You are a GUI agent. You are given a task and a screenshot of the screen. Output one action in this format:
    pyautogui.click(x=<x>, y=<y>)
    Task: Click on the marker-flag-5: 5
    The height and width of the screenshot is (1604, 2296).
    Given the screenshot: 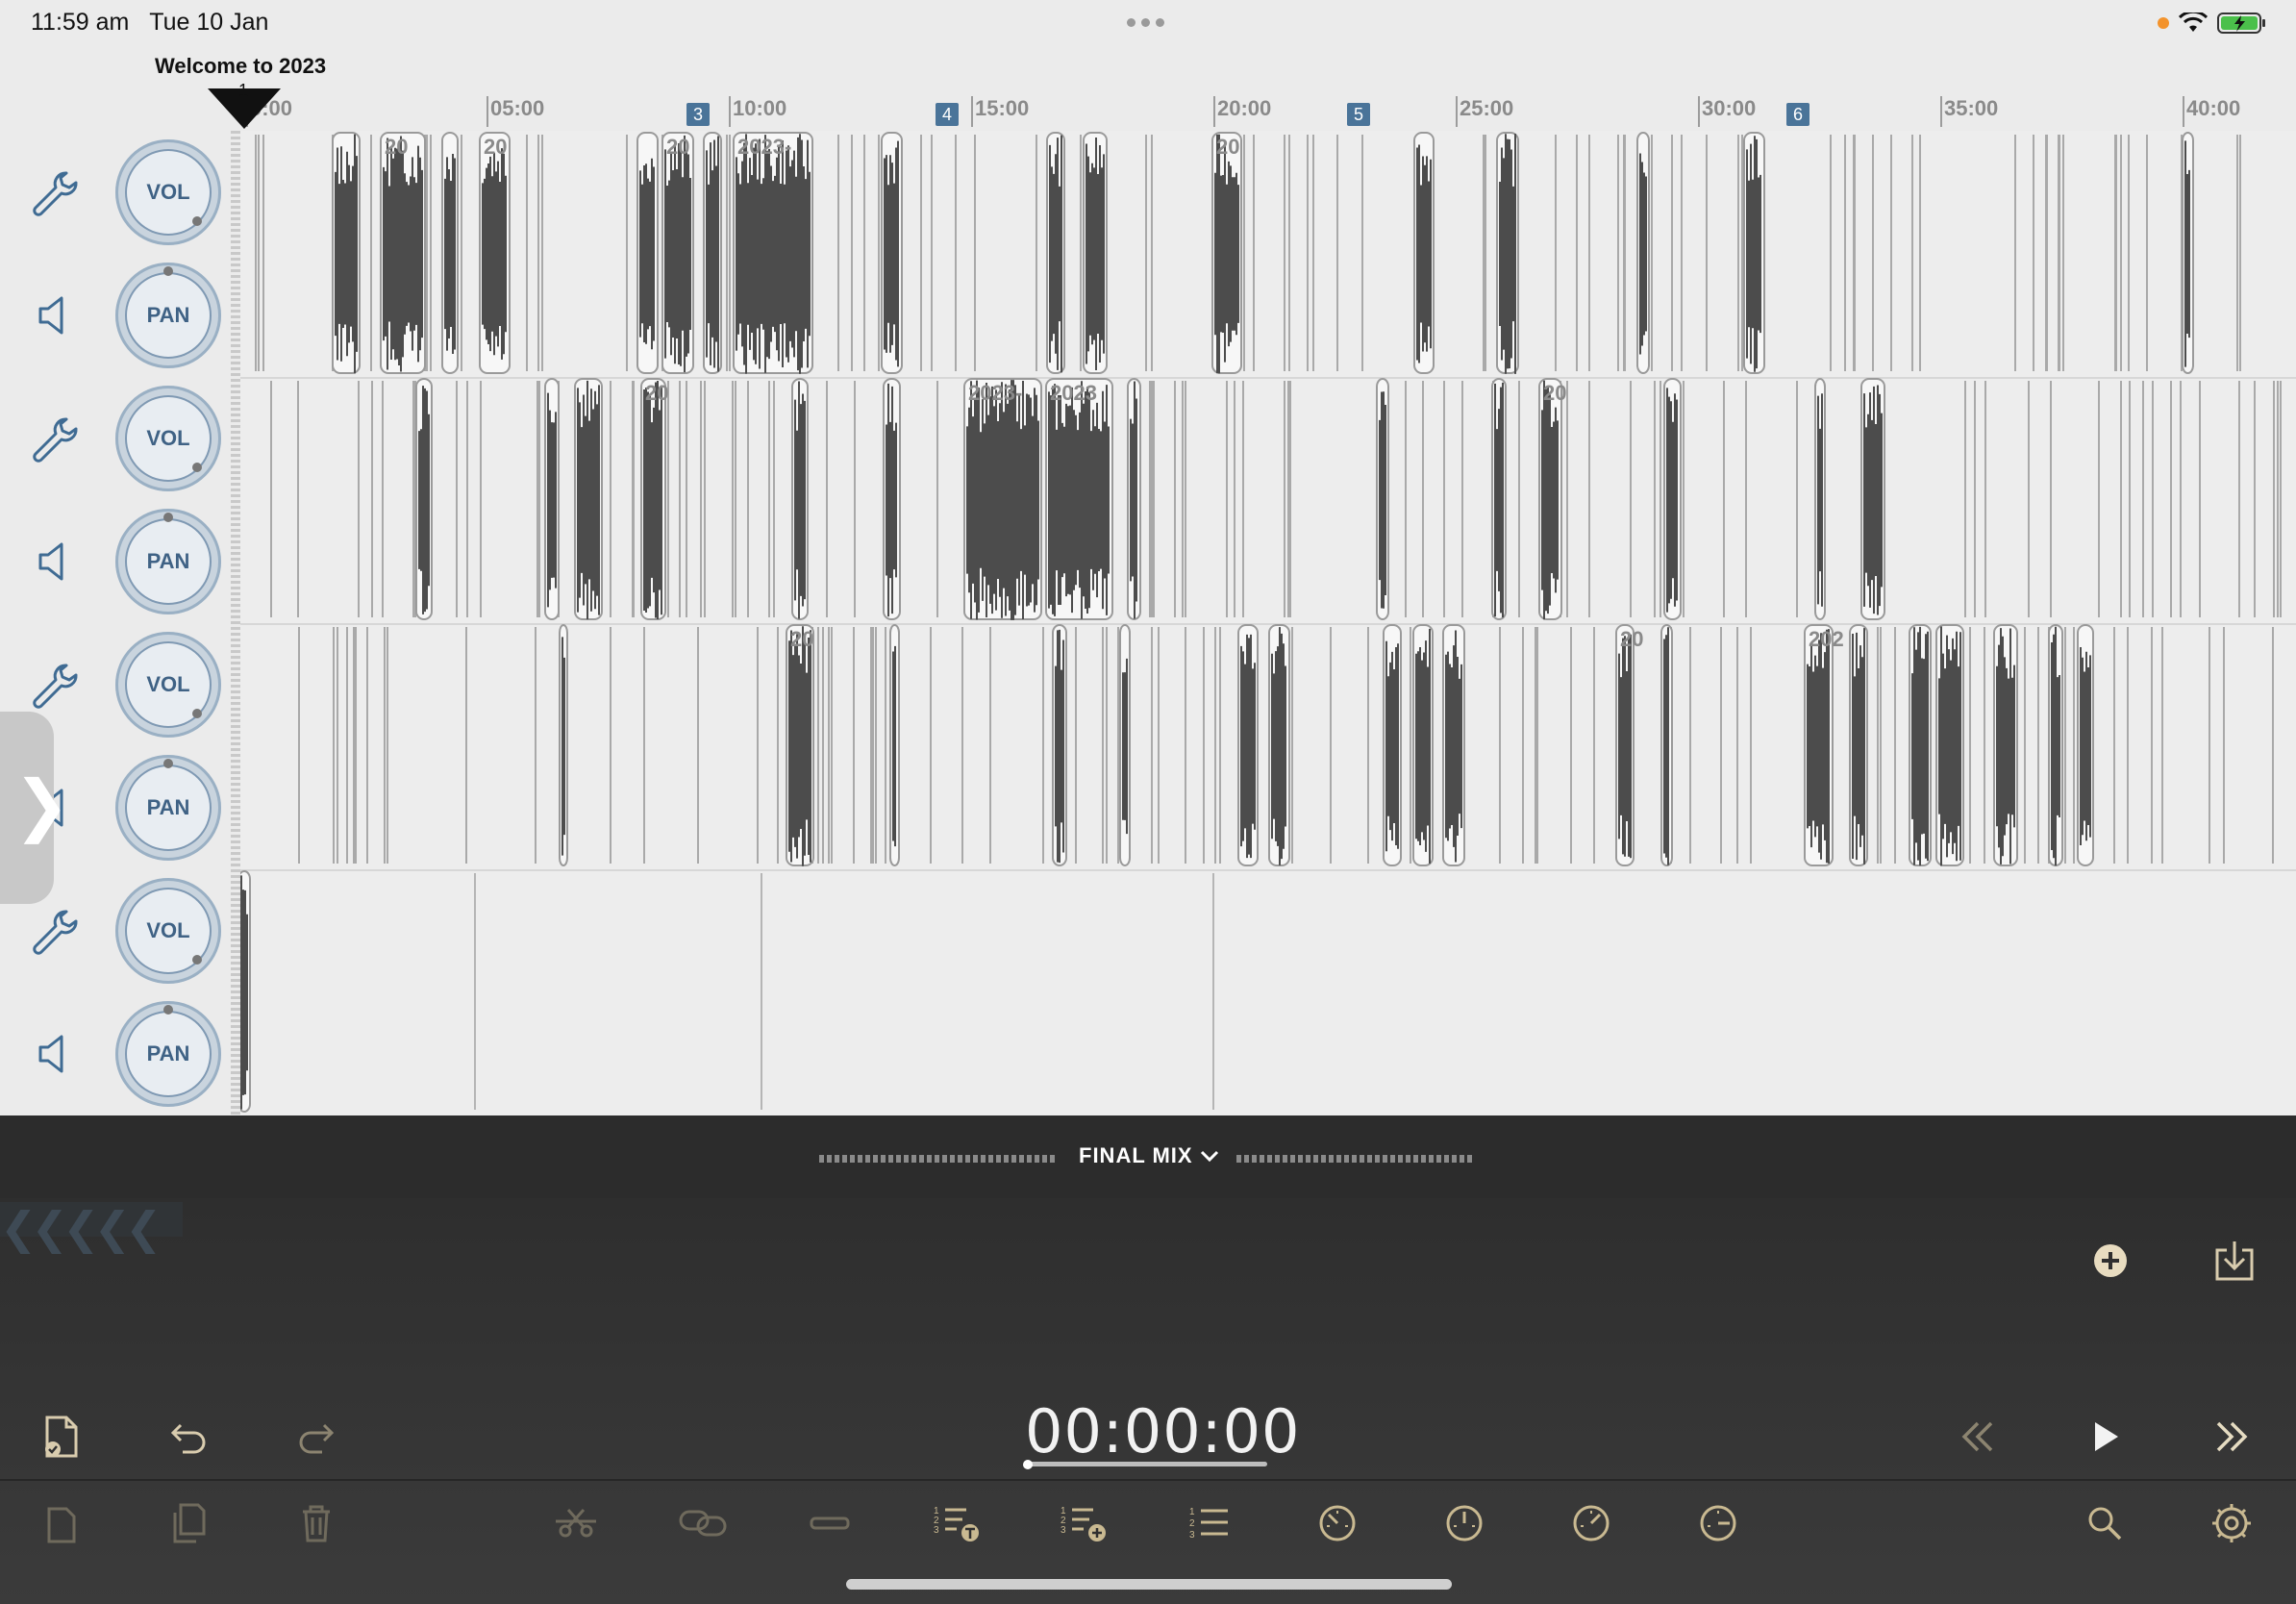 What is the action you would take?
    pyautogui.click(x=1358, y=114)
    